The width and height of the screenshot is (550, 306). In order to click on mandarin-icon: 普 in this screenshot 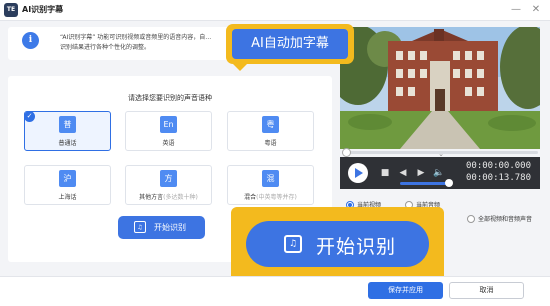, I will do `click(67, 124)`.